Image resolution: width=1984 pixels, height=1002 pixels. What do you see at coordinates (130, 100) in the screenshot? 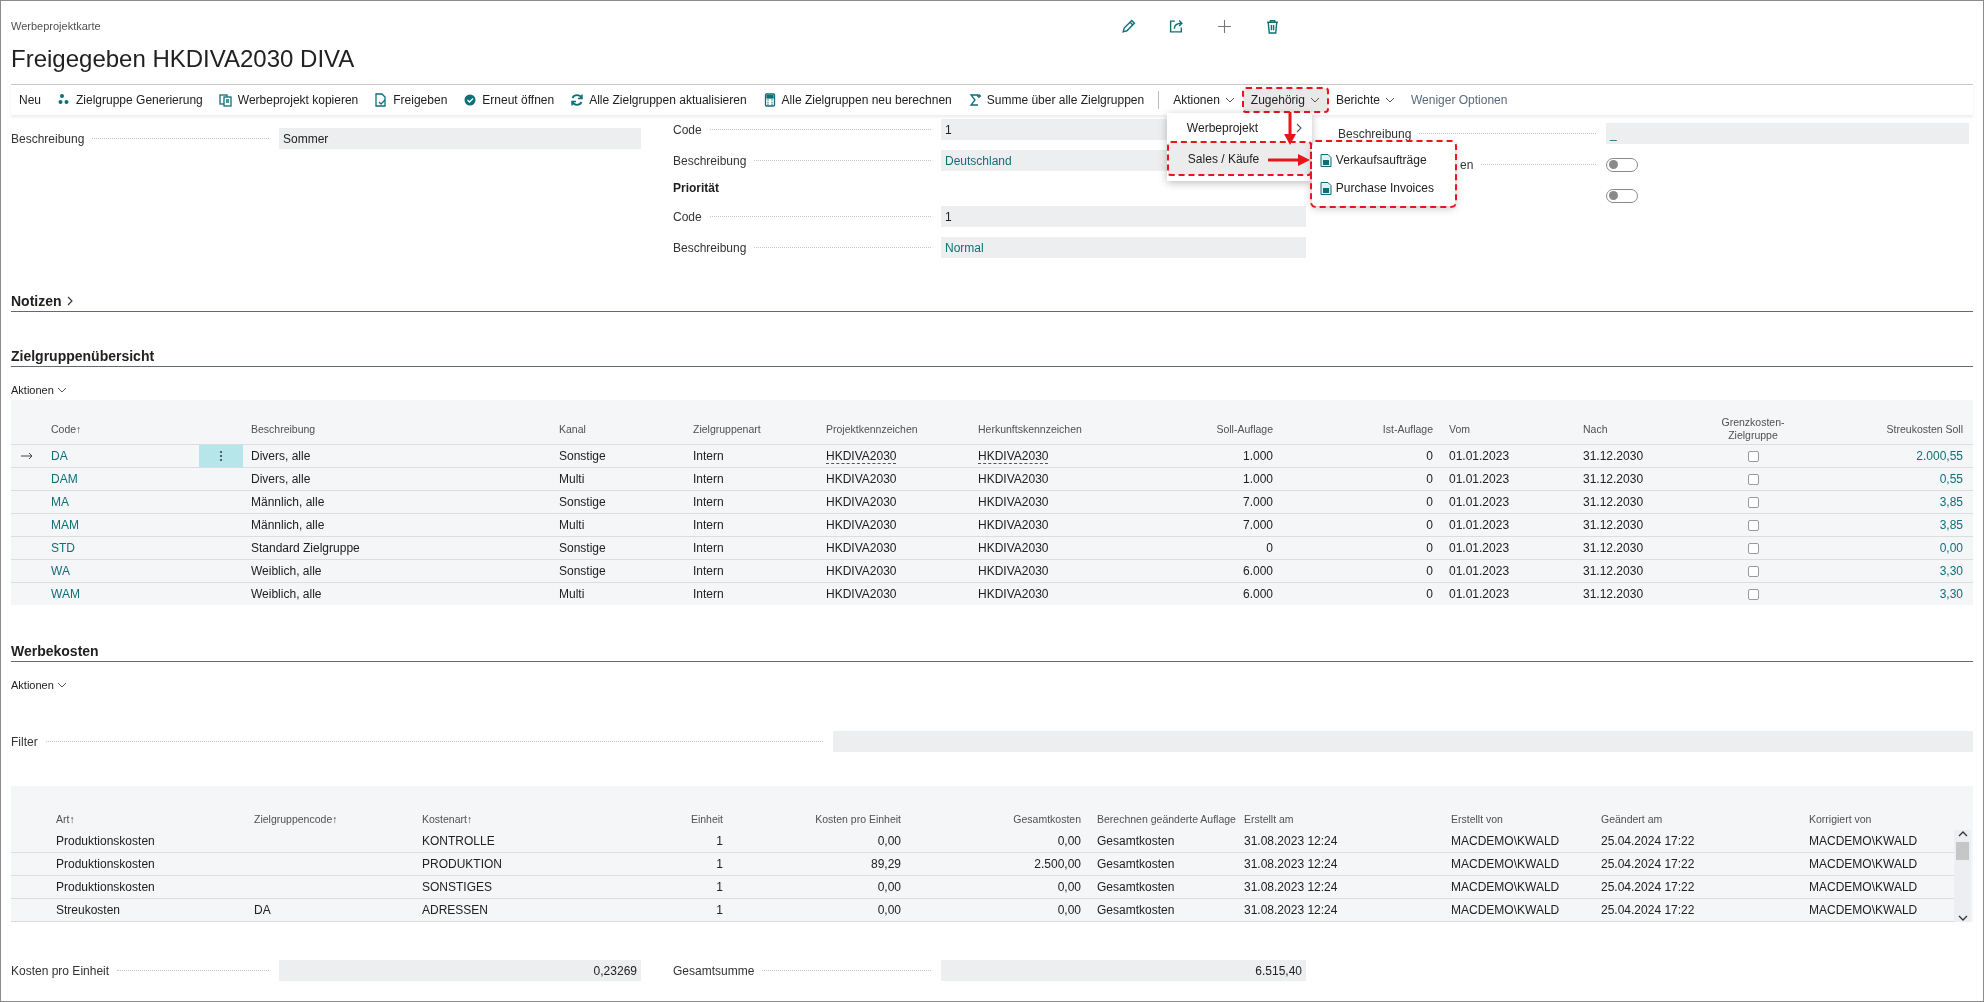
I see `toolbar-button: Zielgruppe Generierung` at bounding box center [130, 100].